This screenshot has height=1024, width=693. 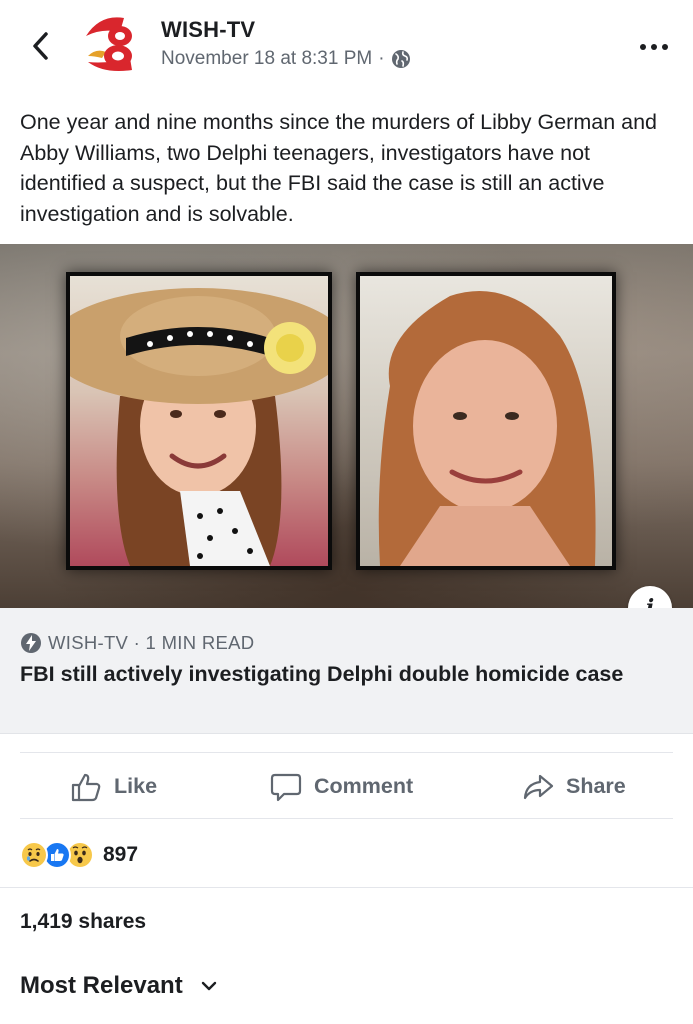 I want to click on comment-bubble-icon, so click(x=286, y=787).